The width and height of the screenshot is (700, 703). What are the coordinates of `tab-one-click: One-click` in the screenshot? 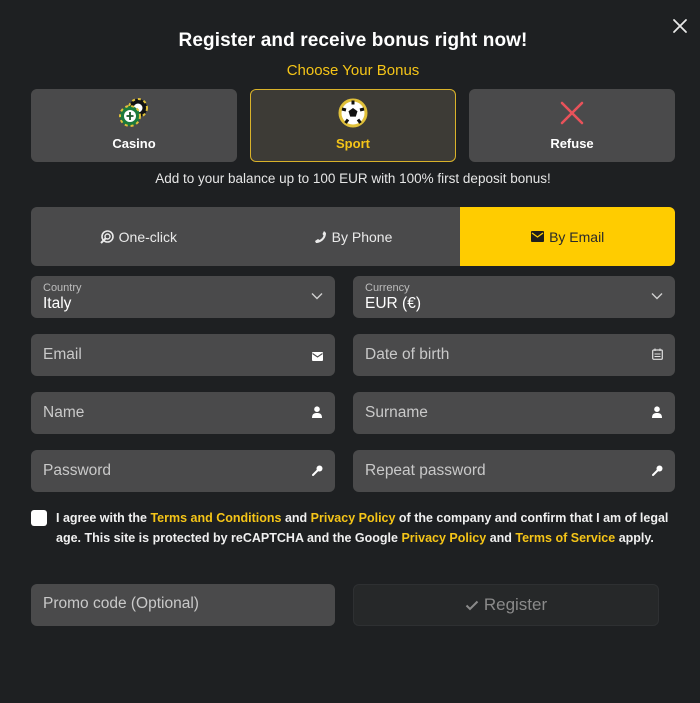 It's located at (138, 236).